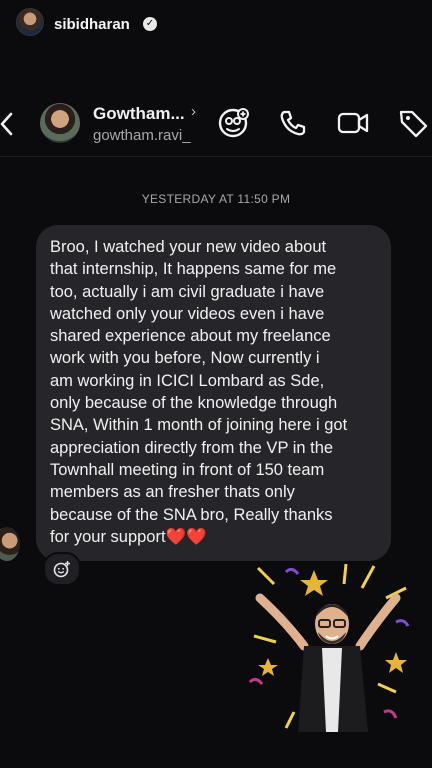 The width and height of the screenshot is (432, 768). Describe the element at coordinates (190, 336) in the screenshot. I see `message-line: shared experience about my freelance` at that location.